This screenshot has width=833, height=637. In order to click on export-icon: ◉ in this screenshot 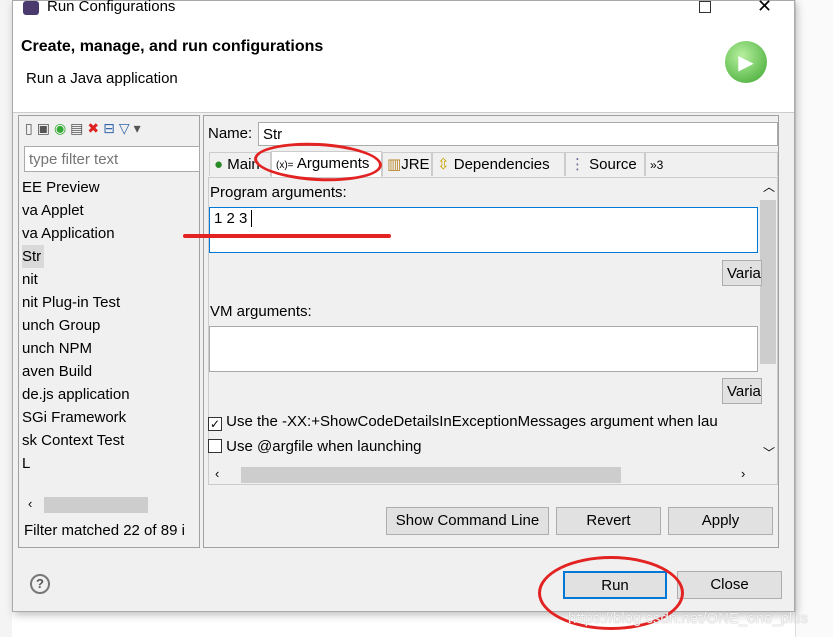, I will do `click(62, 128)`.